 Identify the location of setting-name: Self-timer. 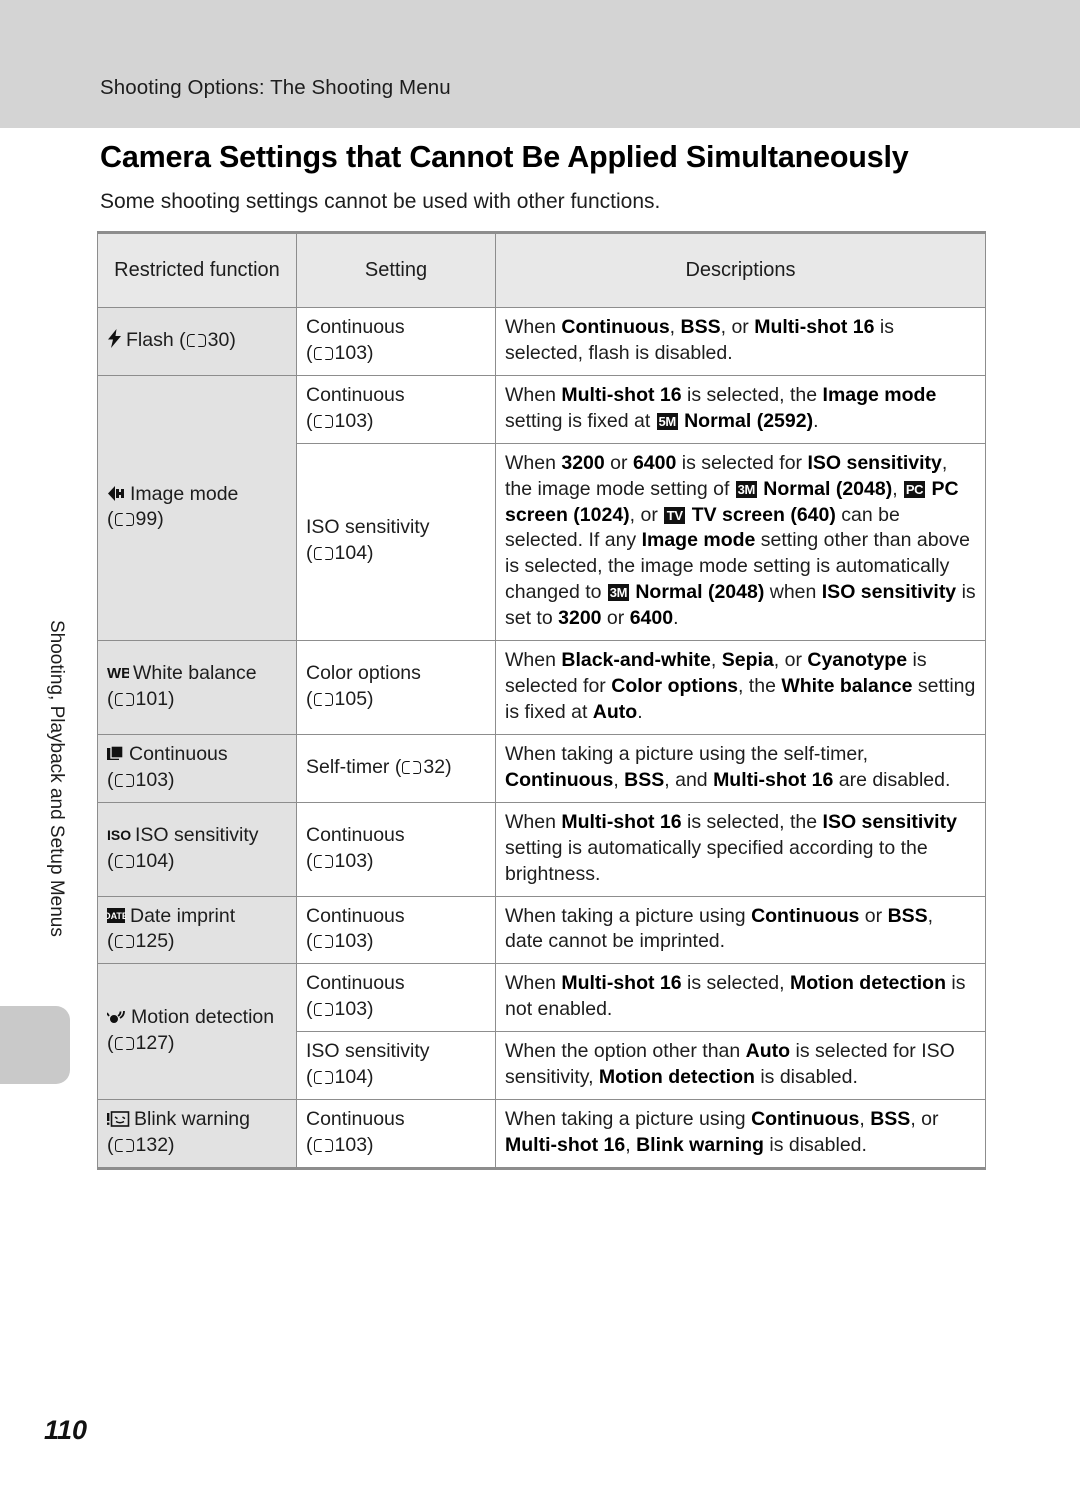
(348, 766).